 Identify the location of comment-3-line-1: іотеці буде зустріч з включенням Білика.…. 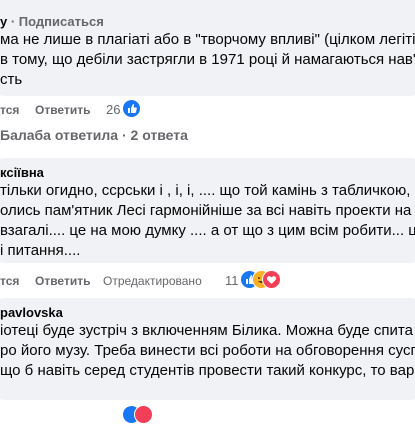
(206, 330).